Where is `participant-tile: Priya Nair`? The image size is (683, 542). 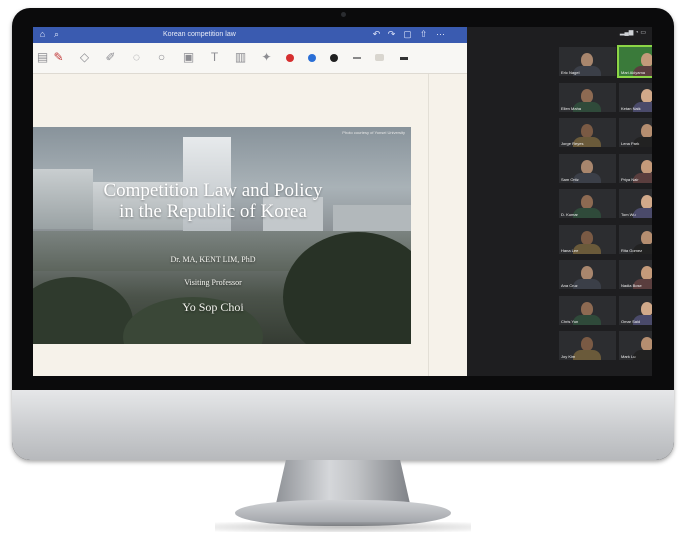 participant-tile: Priya Nair is located at coordinates (635, 168).